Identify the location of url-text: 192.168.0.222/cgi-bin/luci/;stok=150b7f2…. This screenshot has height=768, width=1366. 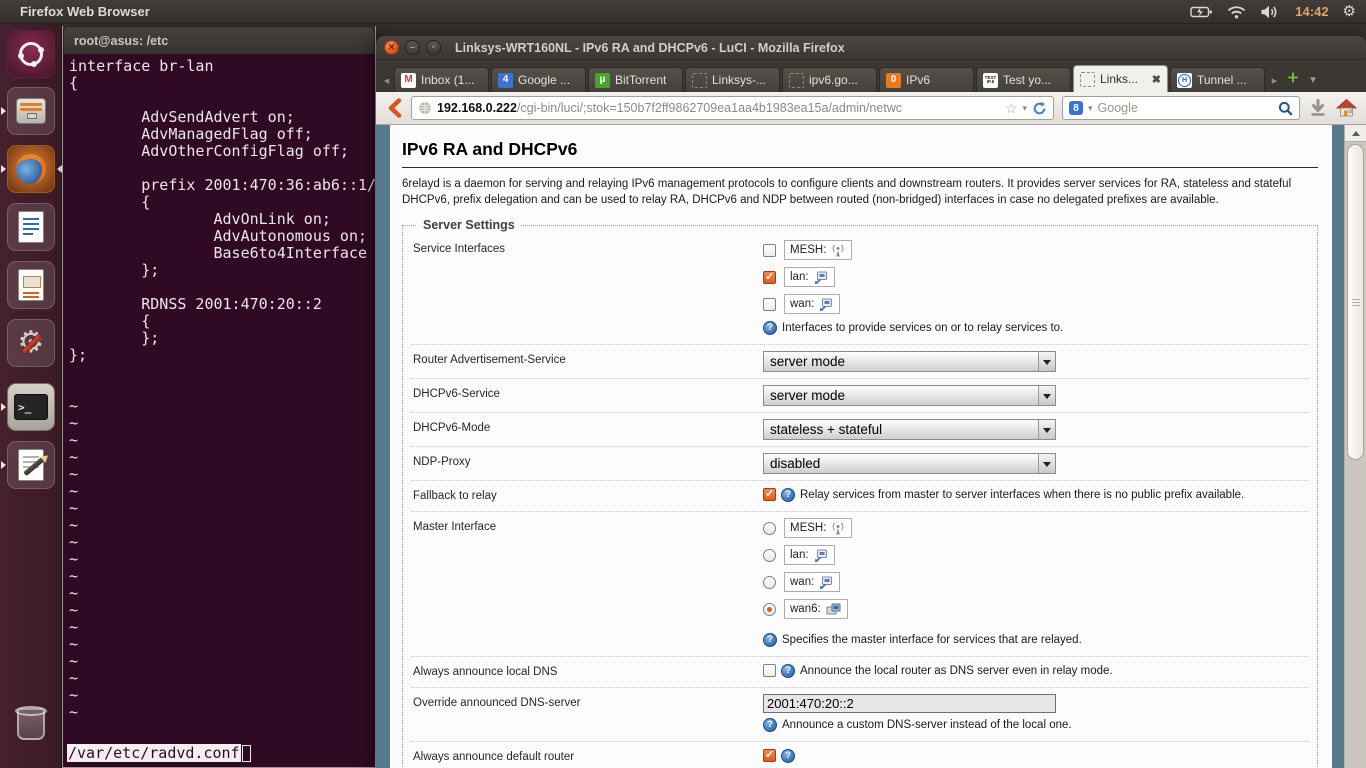
(718, 108).